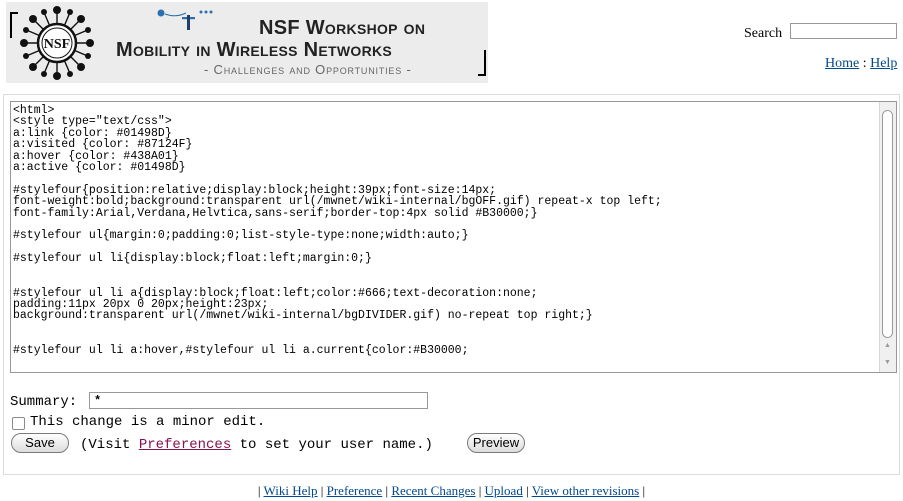 The width and height of the screenshot is (903, 501). Describe the element at coordinates (342, 28) in the screenshot. I see `workshop-title-line1: NSF Workshop on` at that location.